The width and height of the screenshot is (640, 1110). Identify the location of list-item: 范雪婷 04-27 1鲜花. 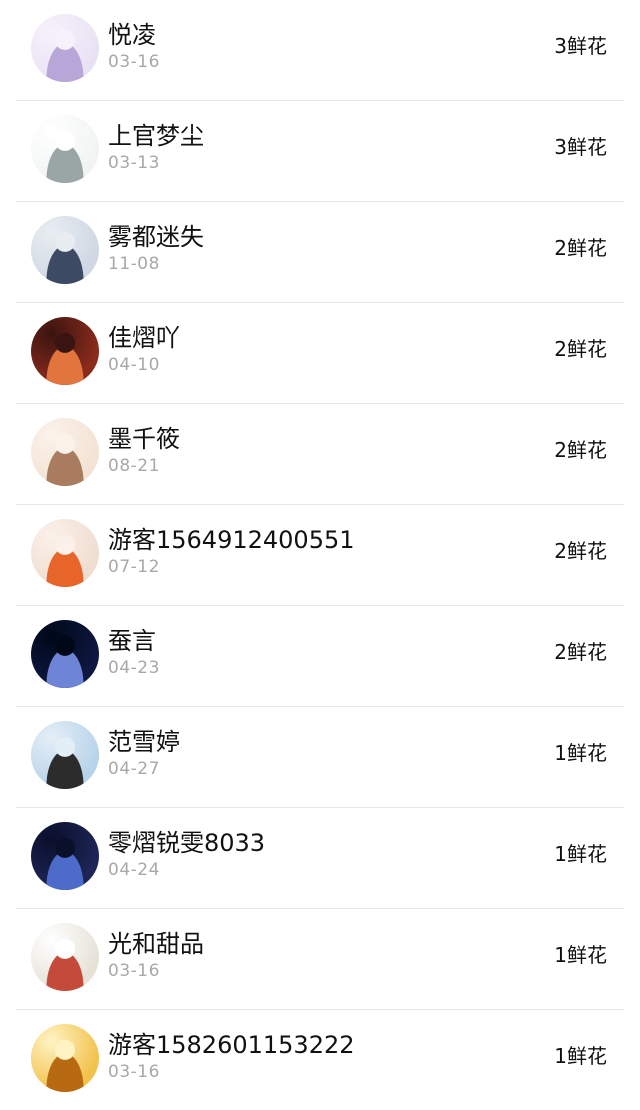
(320, 757).